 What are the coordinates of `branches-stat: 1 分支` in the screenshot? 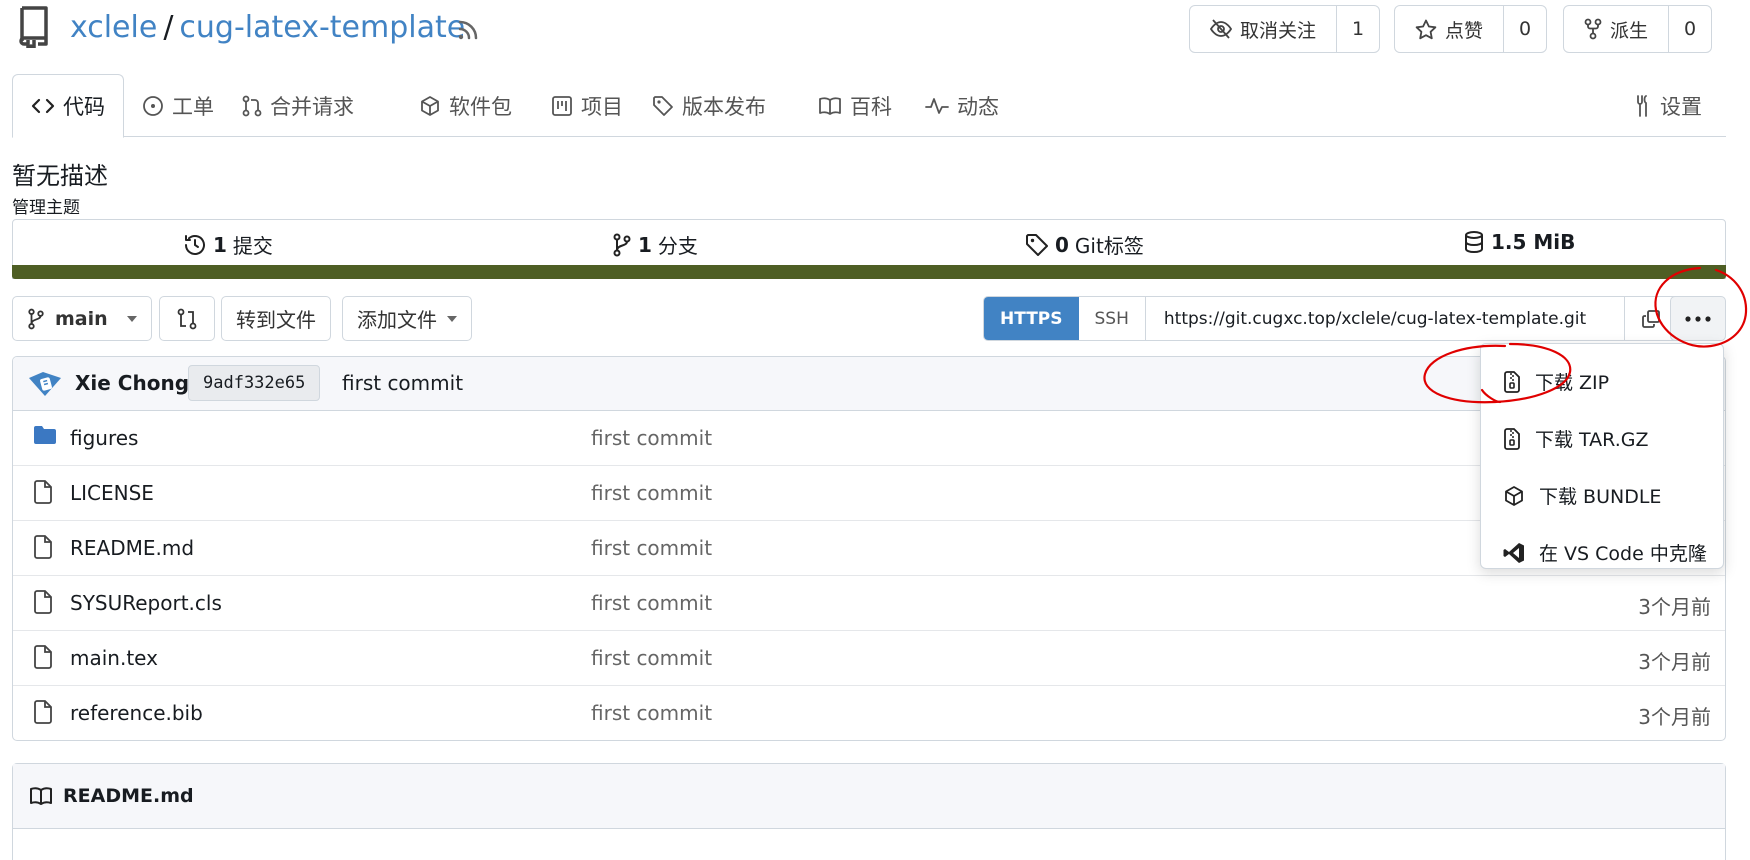 It's located at (655, 244).